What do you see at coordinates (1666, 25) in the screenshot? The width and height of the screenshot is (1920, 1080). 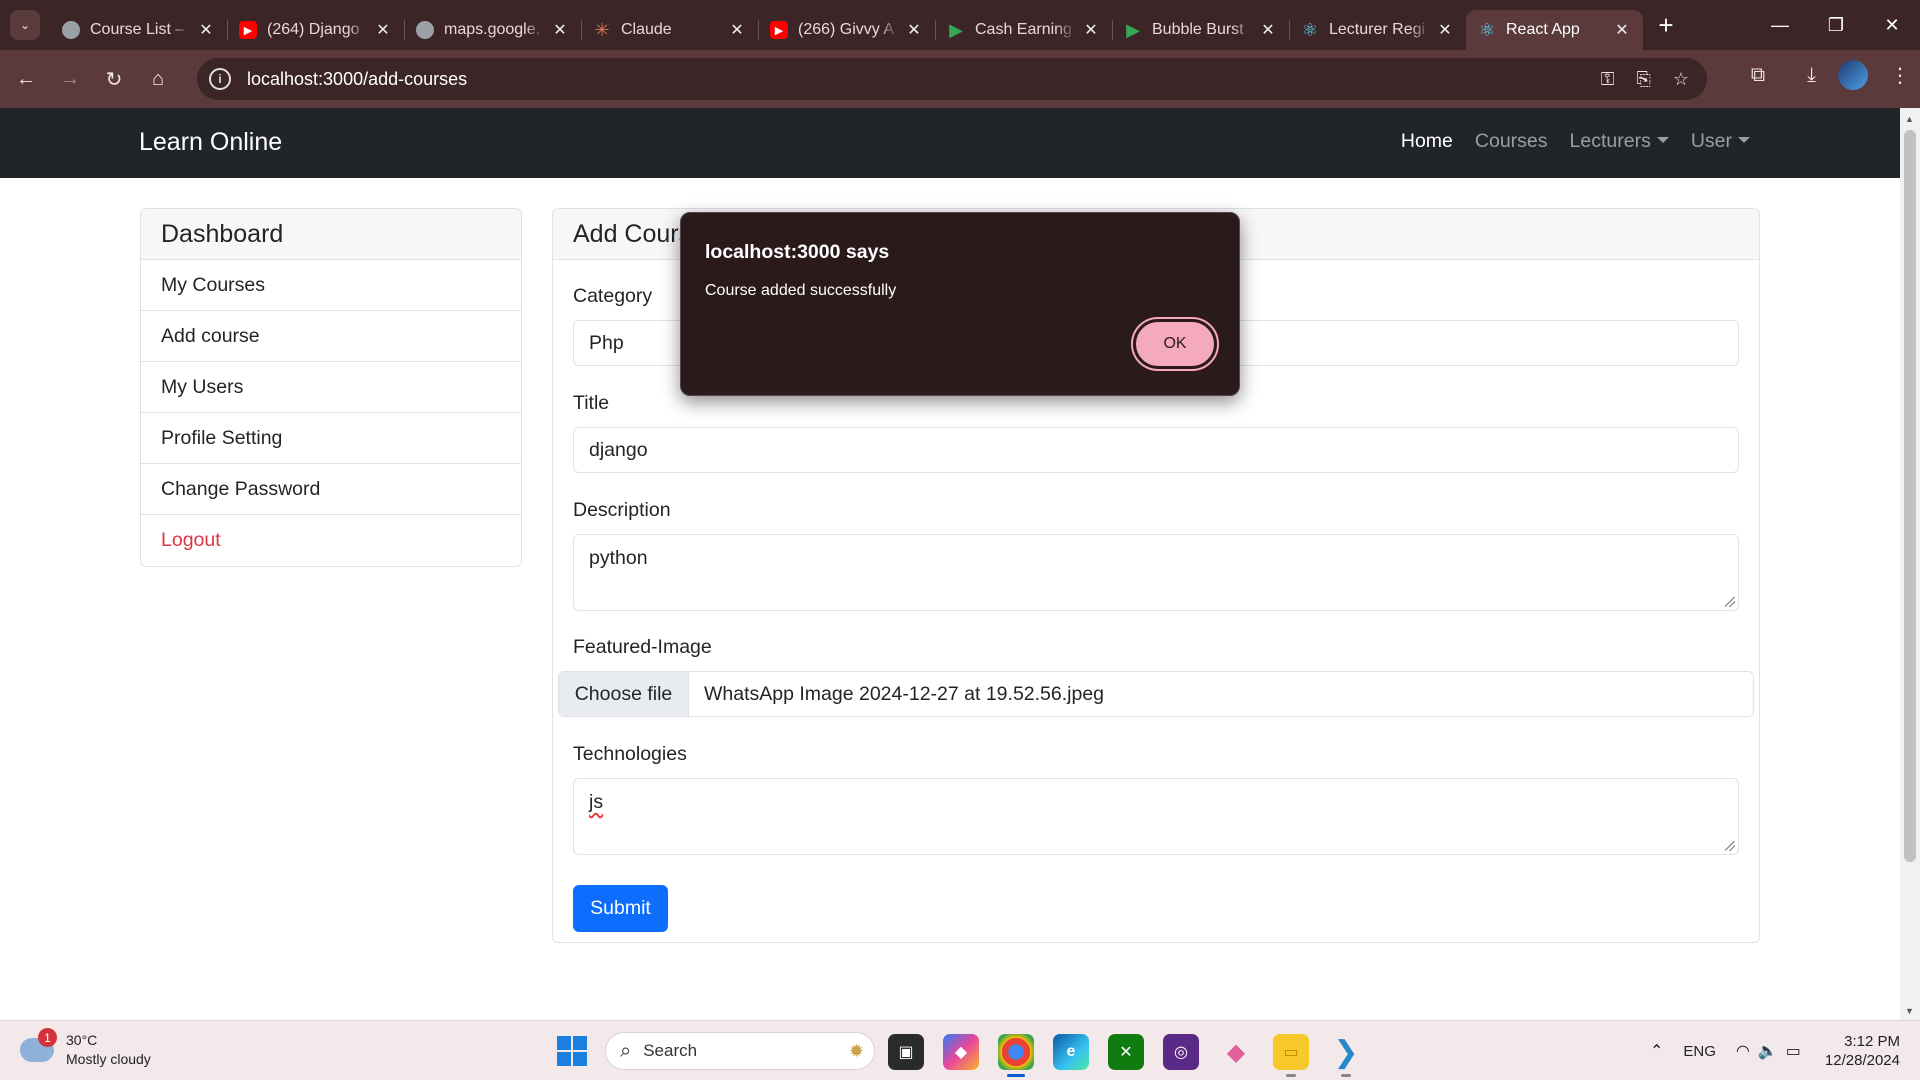 I see `new-tab-button: +` at bounding box center [1666, 25].